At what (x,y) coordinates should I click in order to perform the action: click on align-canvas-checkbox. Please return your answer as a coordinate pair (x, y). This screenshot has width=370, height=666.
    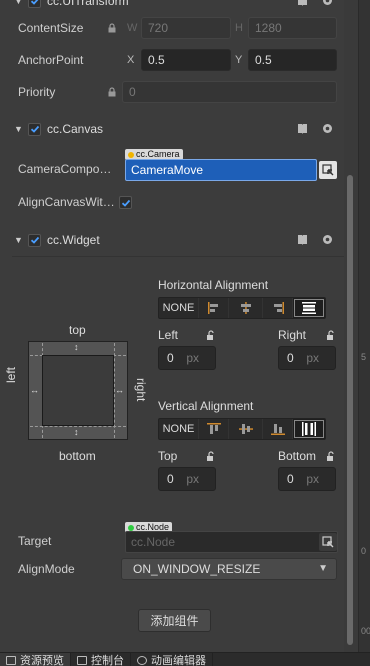
    Looking at the image, I should click on (125, 202).